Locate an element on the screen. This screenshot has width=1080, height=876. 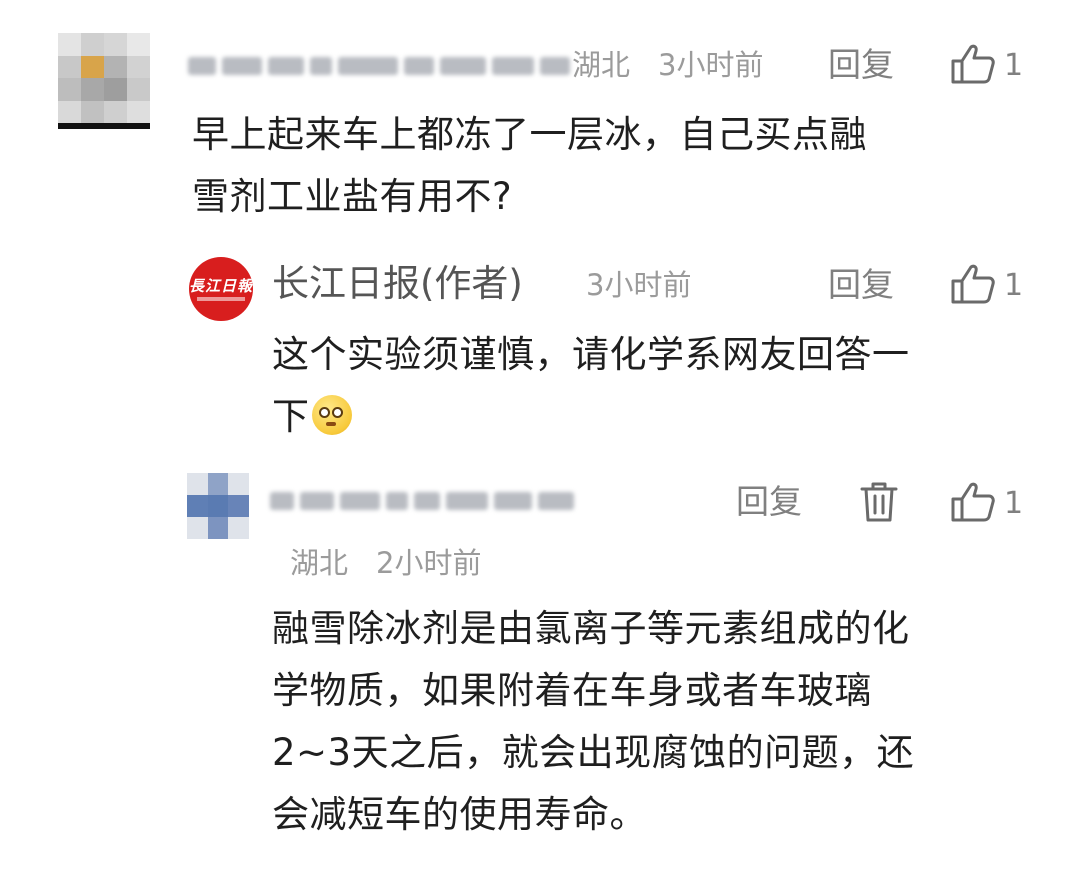
comment-text-line: 会减短车的使用寿命。 is located at coordinates (459, 814).